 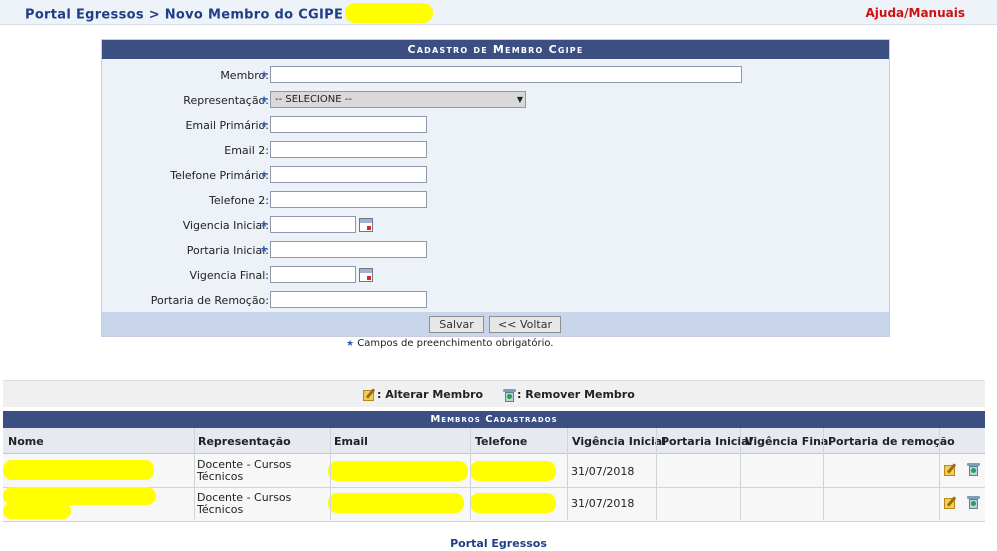 I want to click on form-button-bar: Salvar << Voltar, so click(x=495, y=324).